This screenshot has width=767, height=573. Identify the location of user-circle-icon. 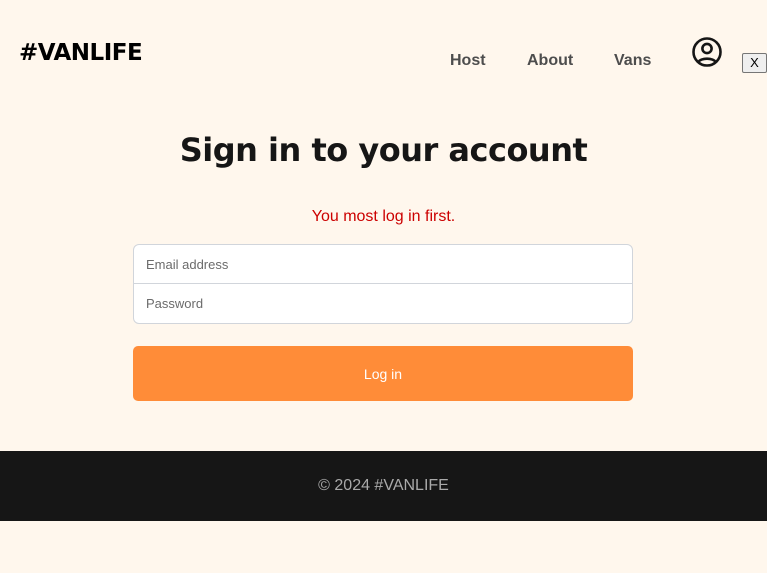
(707, 52).